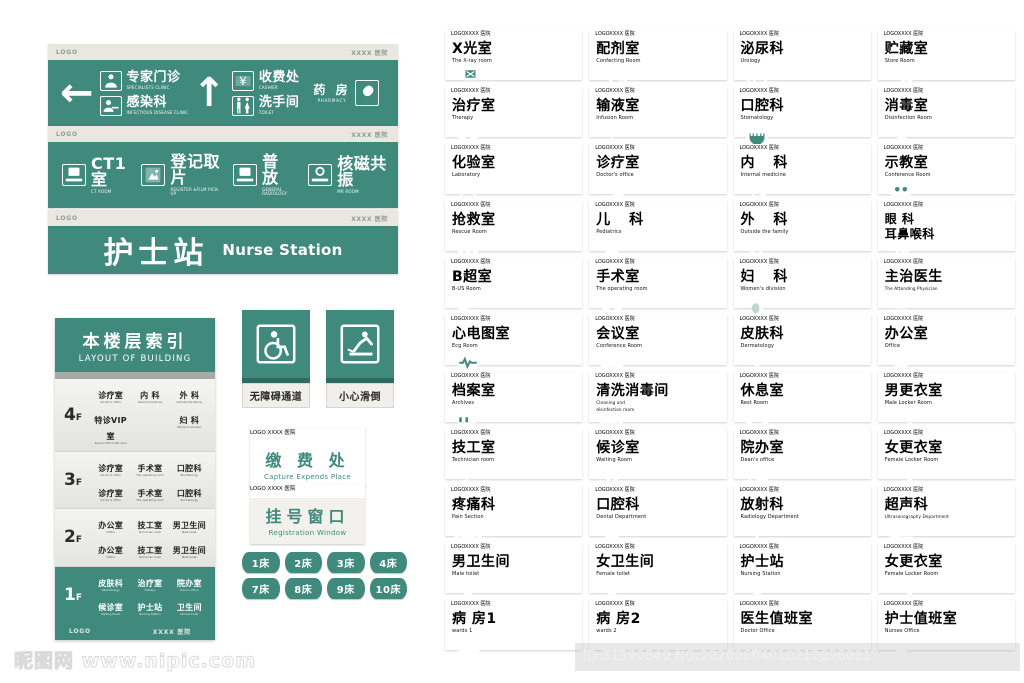 The image size is (1024, 683). Describe the element at coordinates (615, 410) in the screenshot. I see `department-name-en: disinfection room` at that location.